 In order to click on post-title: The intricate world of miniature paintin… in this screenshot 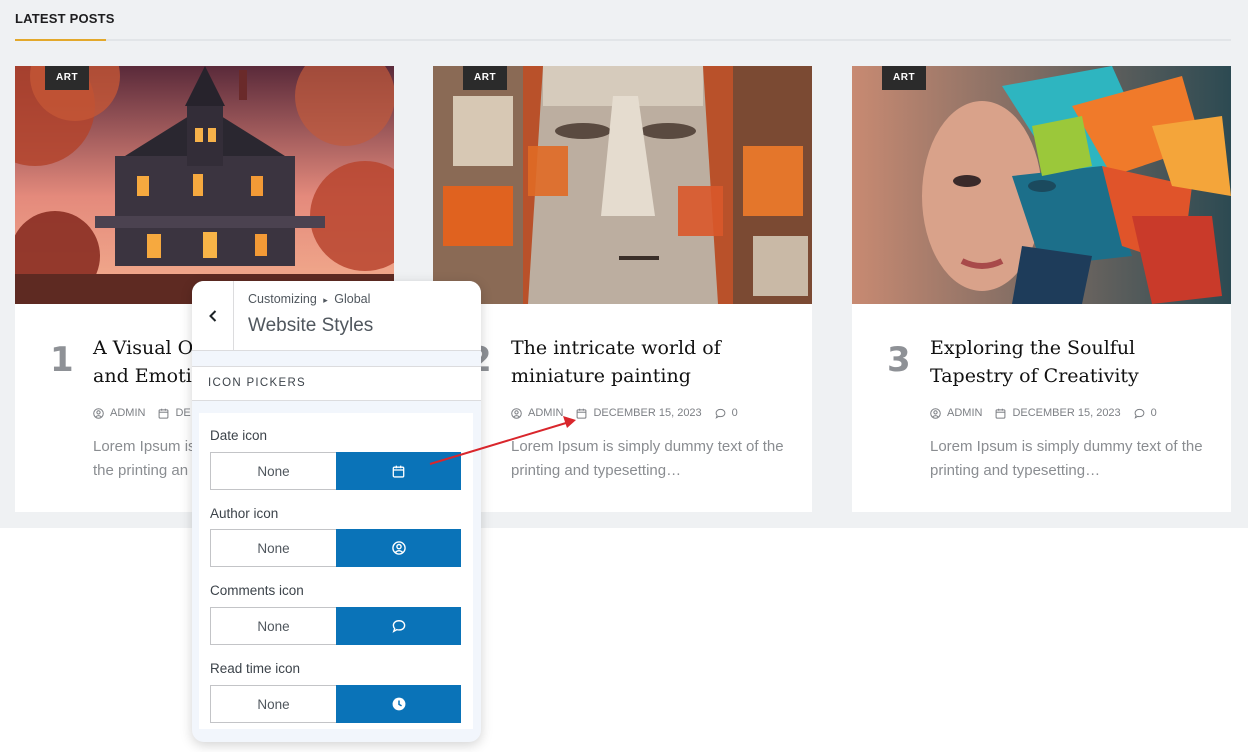, I will do `click(651, 362)`.